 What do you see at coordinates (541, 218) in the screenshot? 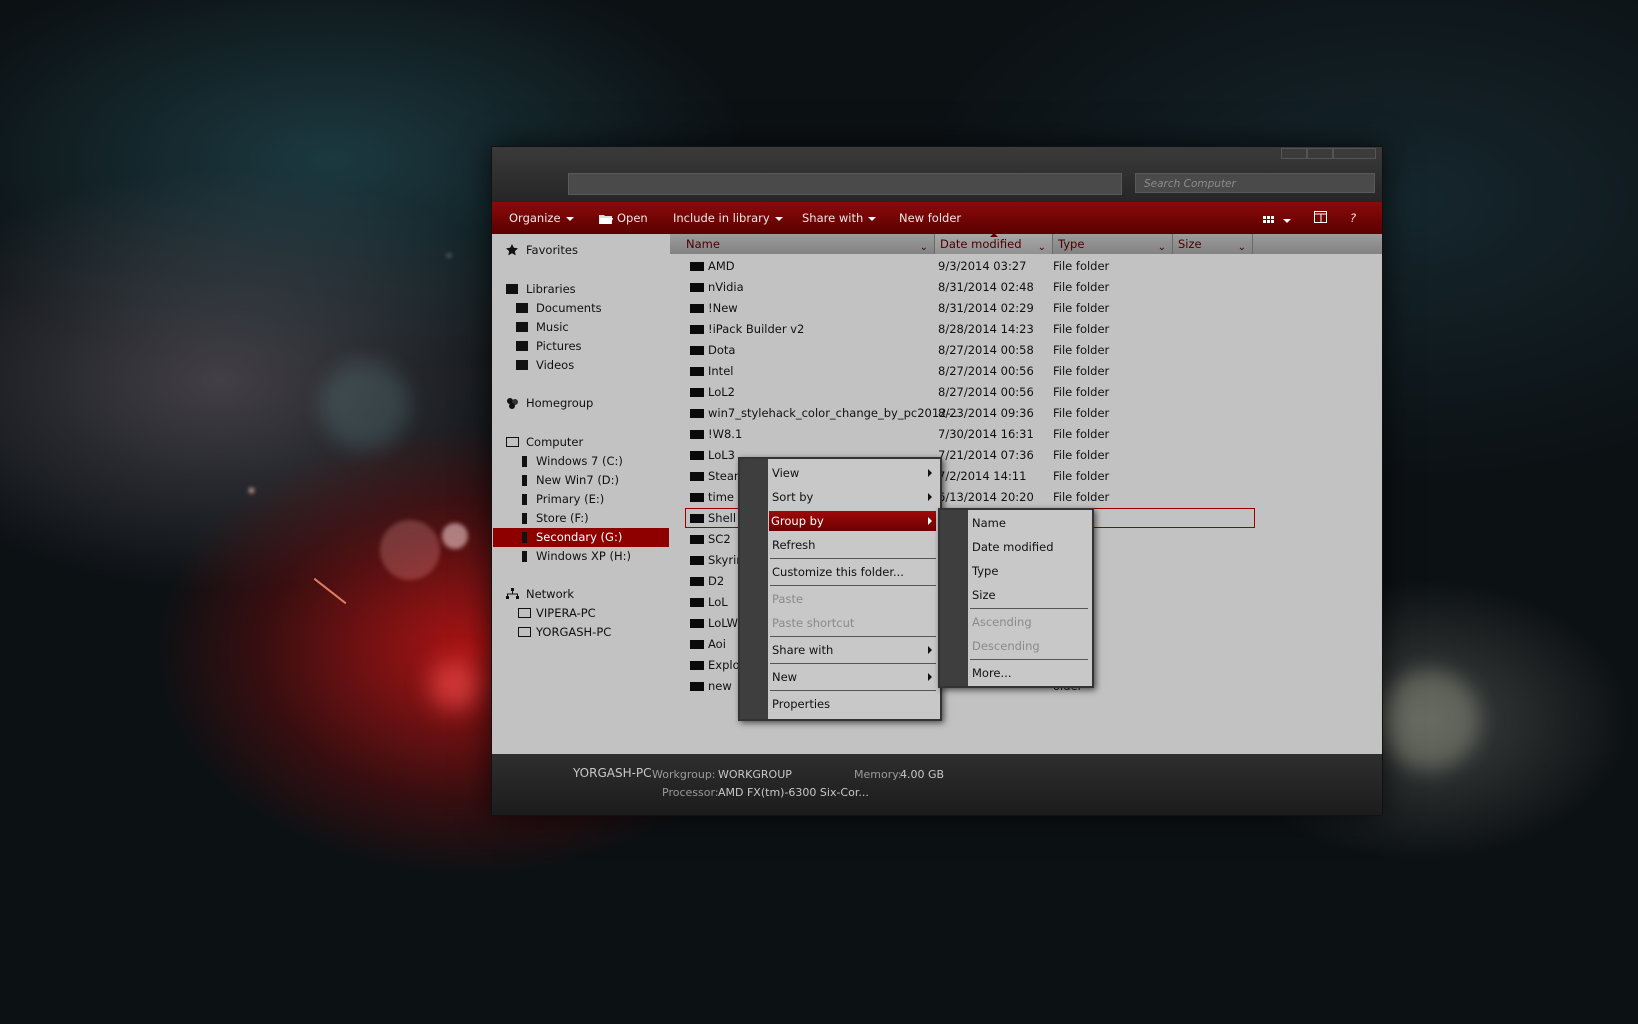
I see `organize-button: Organize` at bounding box center [541, 218].